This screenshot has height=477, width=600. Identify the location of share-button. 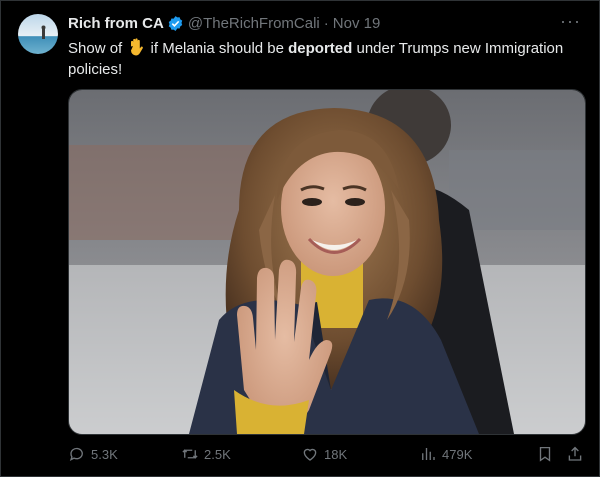
(575, 454).